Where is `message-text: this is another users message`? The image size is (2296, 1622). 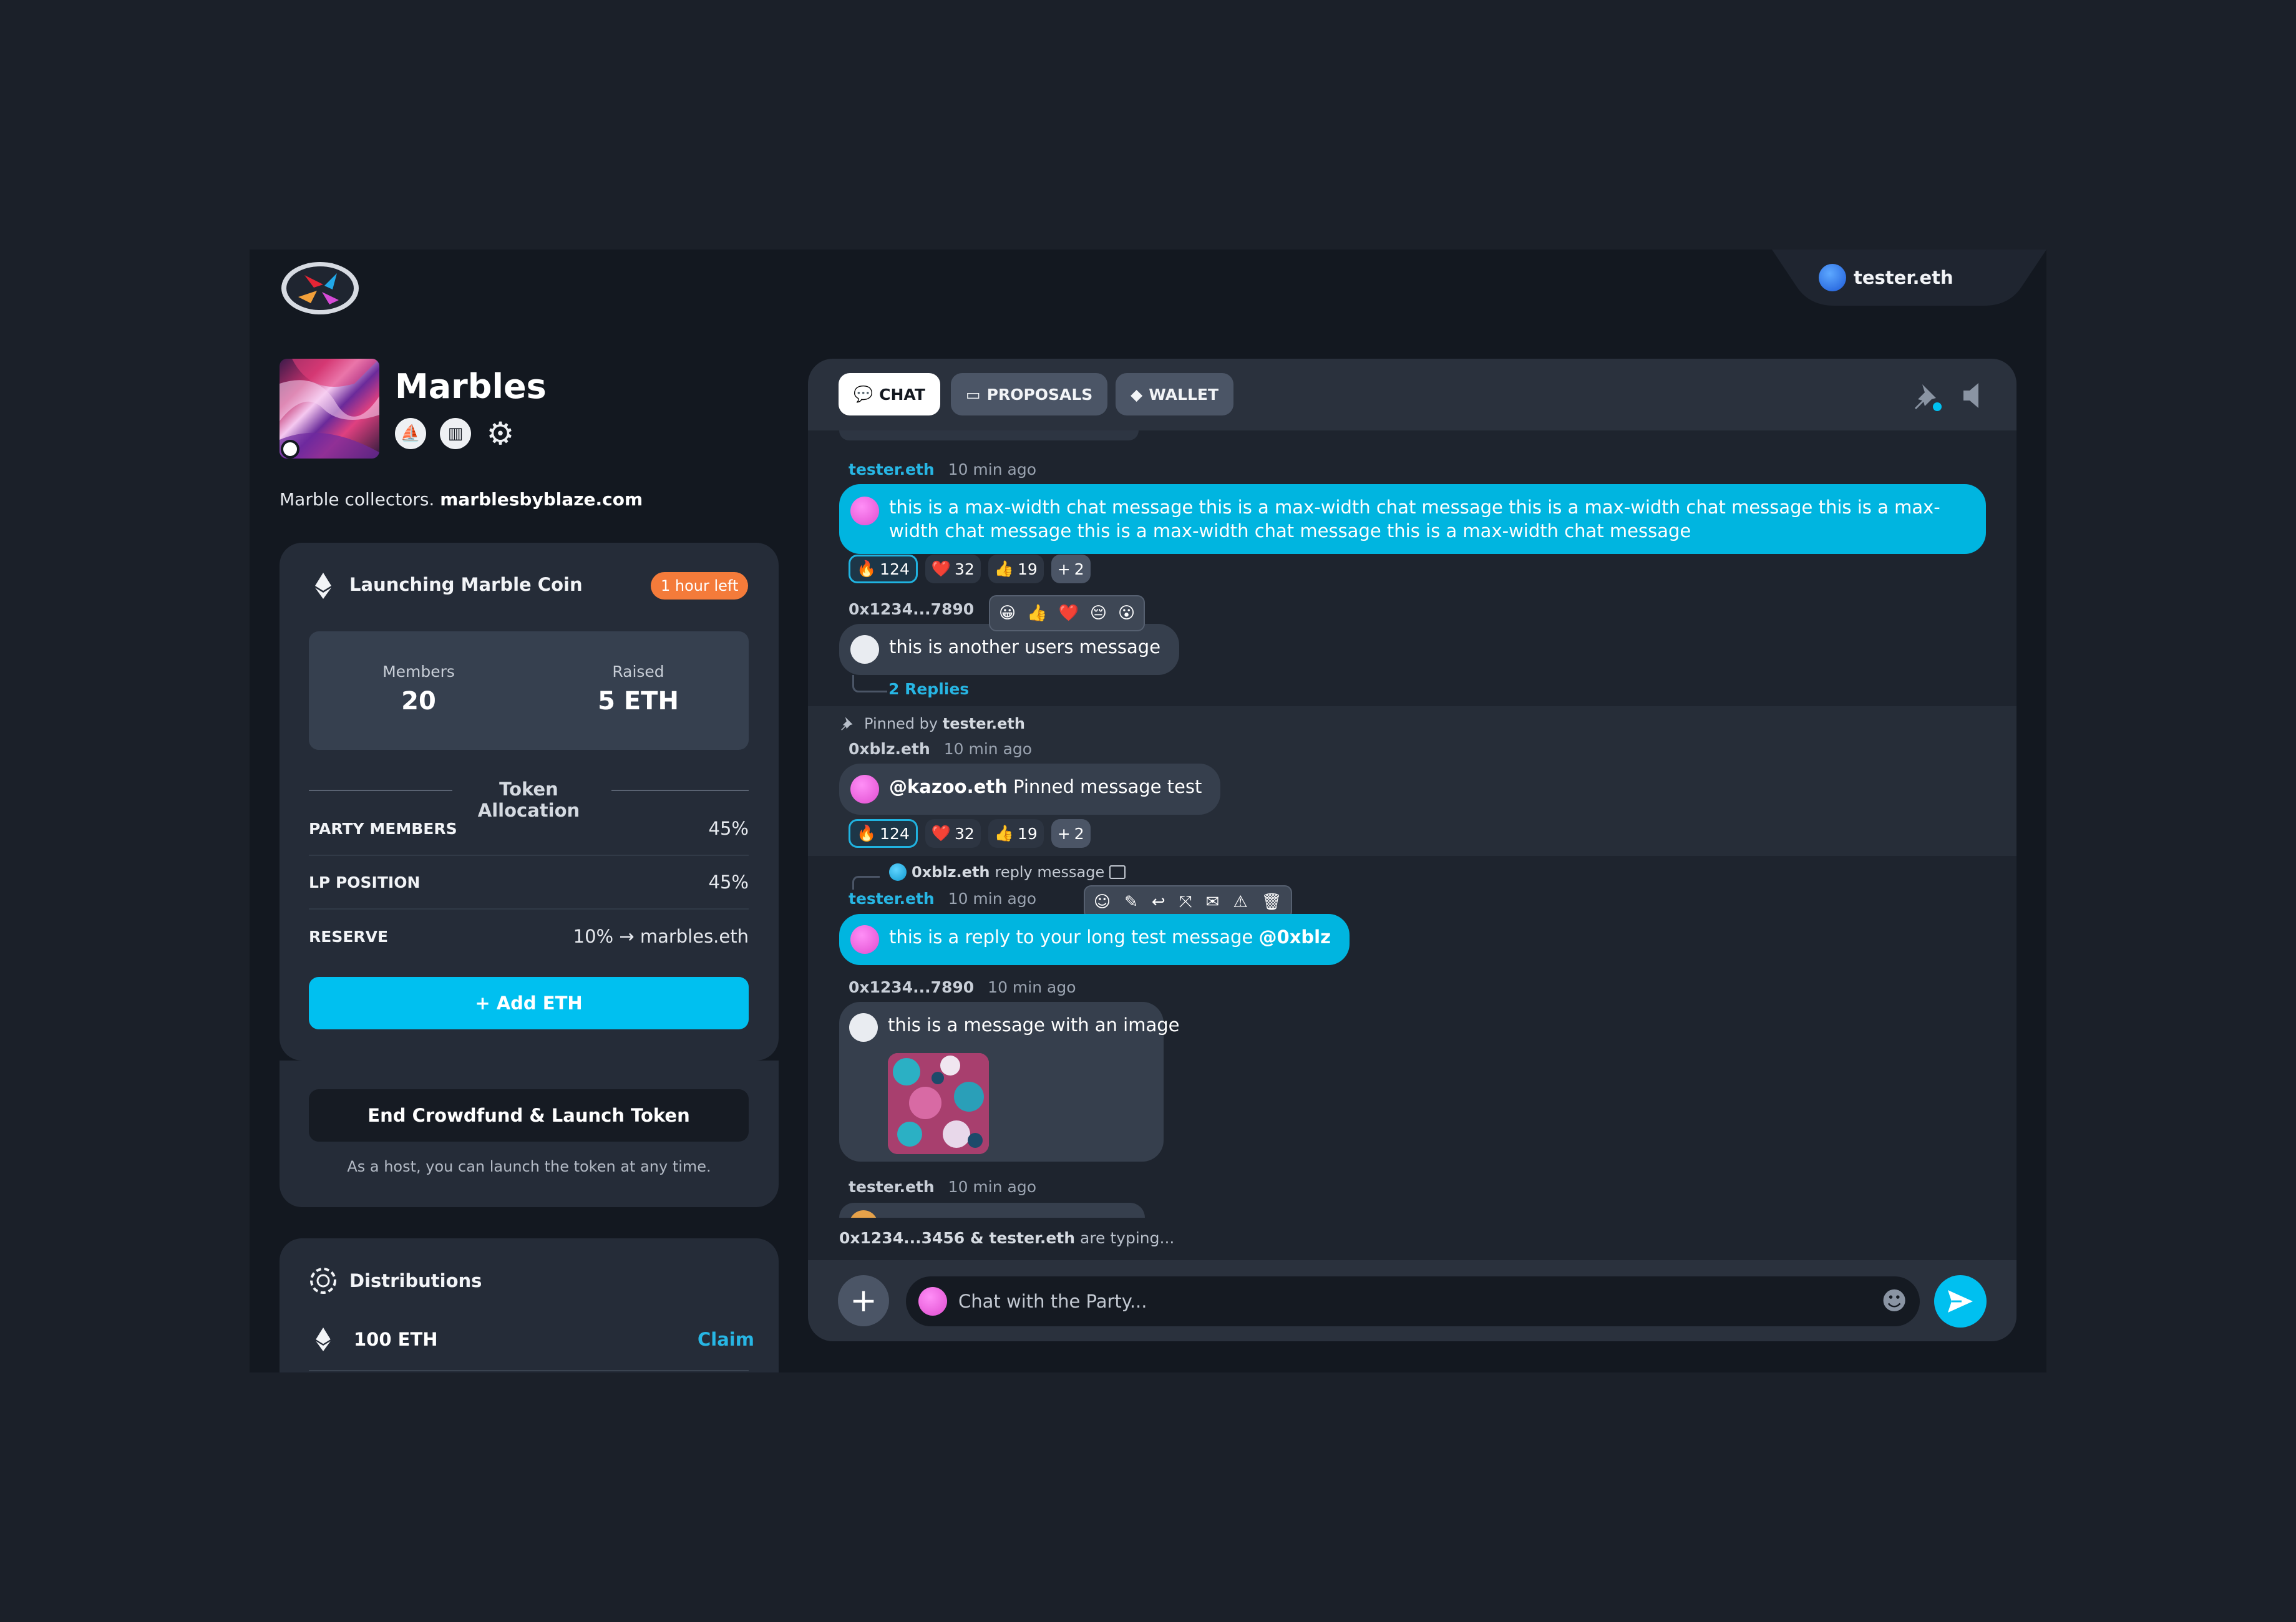 message-text: this is another users message is located at coordinates (1025, 647).